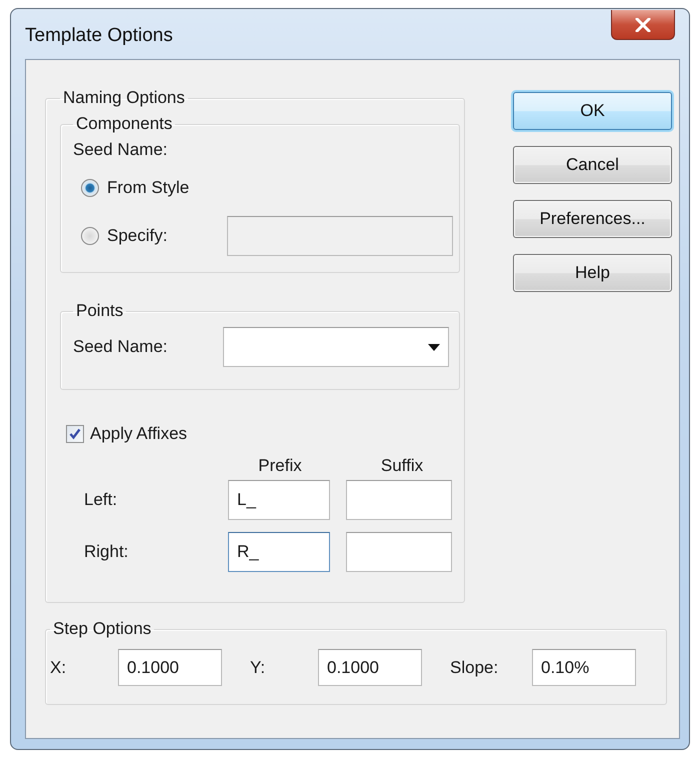  What do you see at coordinates (107, 552) in the screenshot?
I see `field-label: Right:` at bounding box center [107, 552].